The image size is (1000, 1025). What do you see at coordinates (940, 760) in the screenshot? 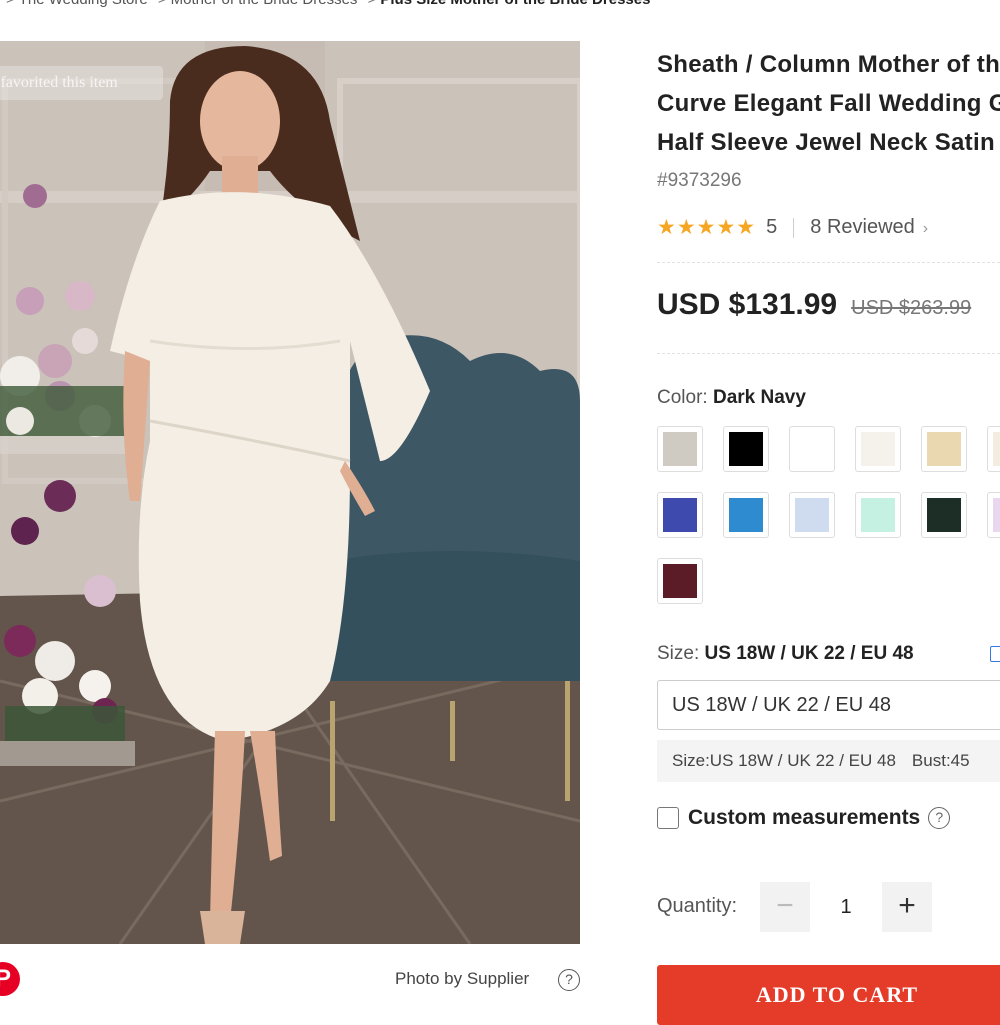
I see `size-info-bust: Bust:45` at bounding box center [940, 760].